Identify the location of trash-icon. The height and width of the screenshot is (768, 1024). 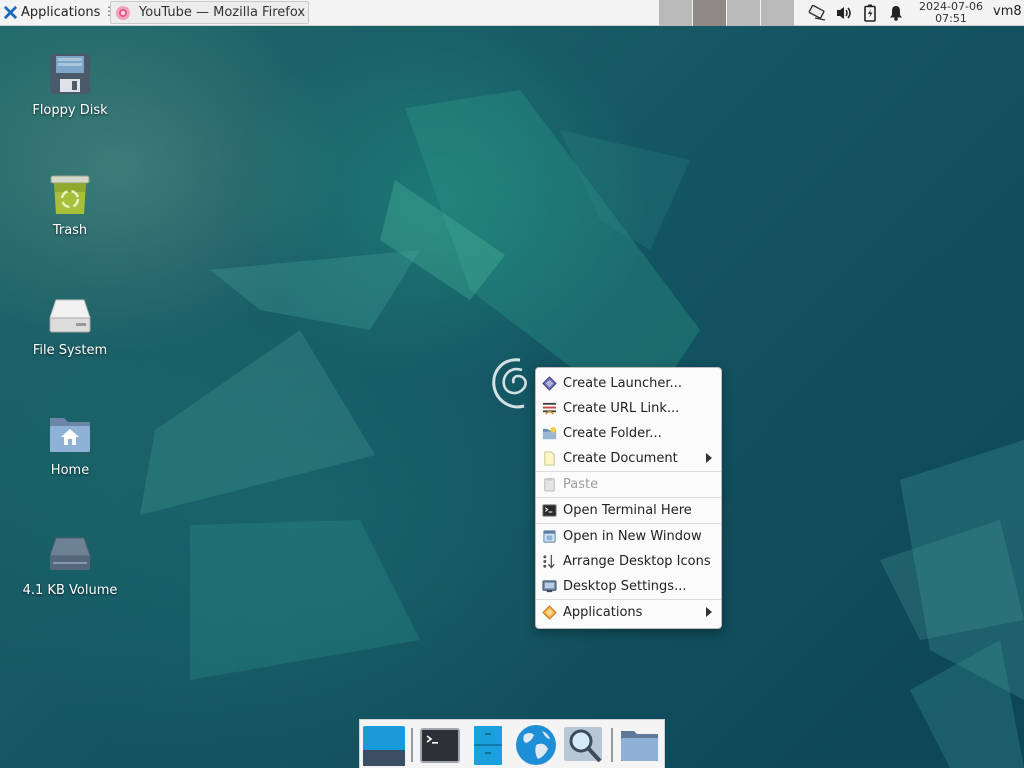
(70, 194).